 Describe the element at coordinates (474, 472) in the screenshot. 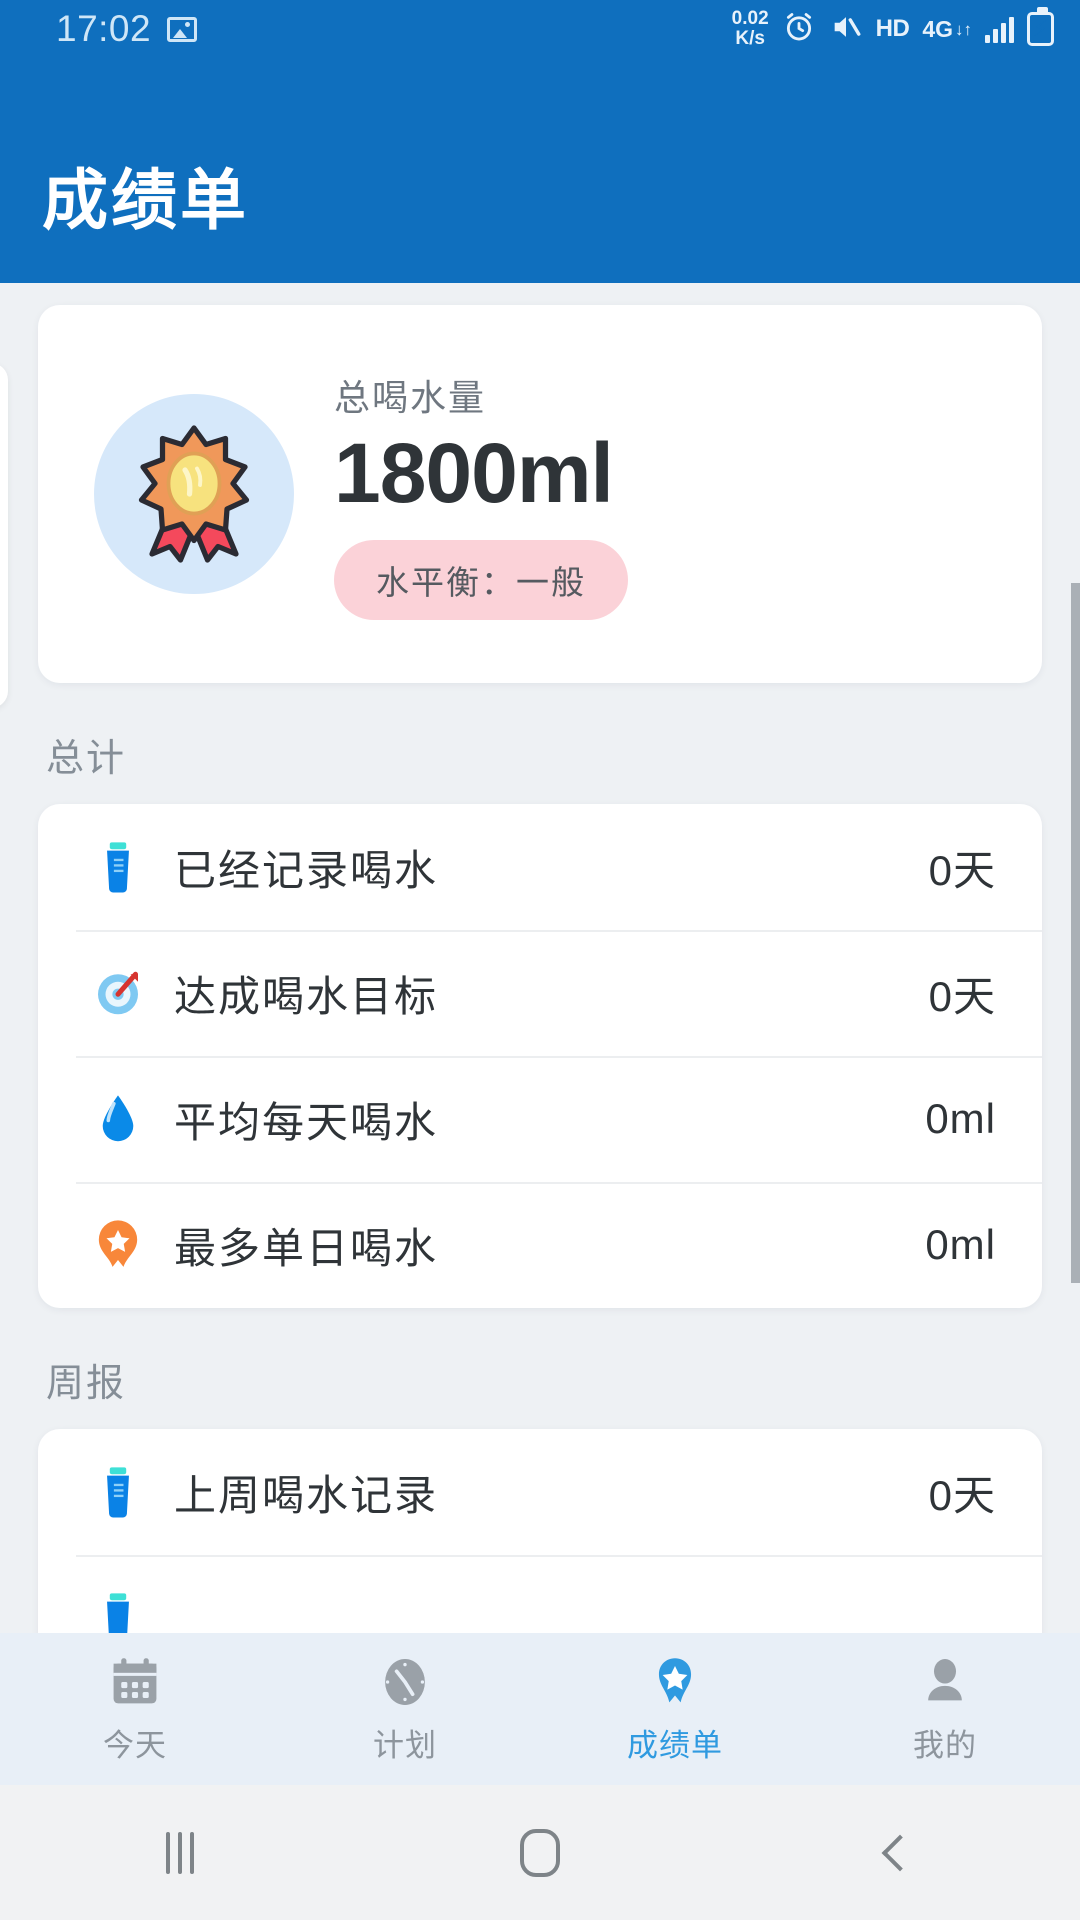

I see `total-water-value: 1800ml` at that location.